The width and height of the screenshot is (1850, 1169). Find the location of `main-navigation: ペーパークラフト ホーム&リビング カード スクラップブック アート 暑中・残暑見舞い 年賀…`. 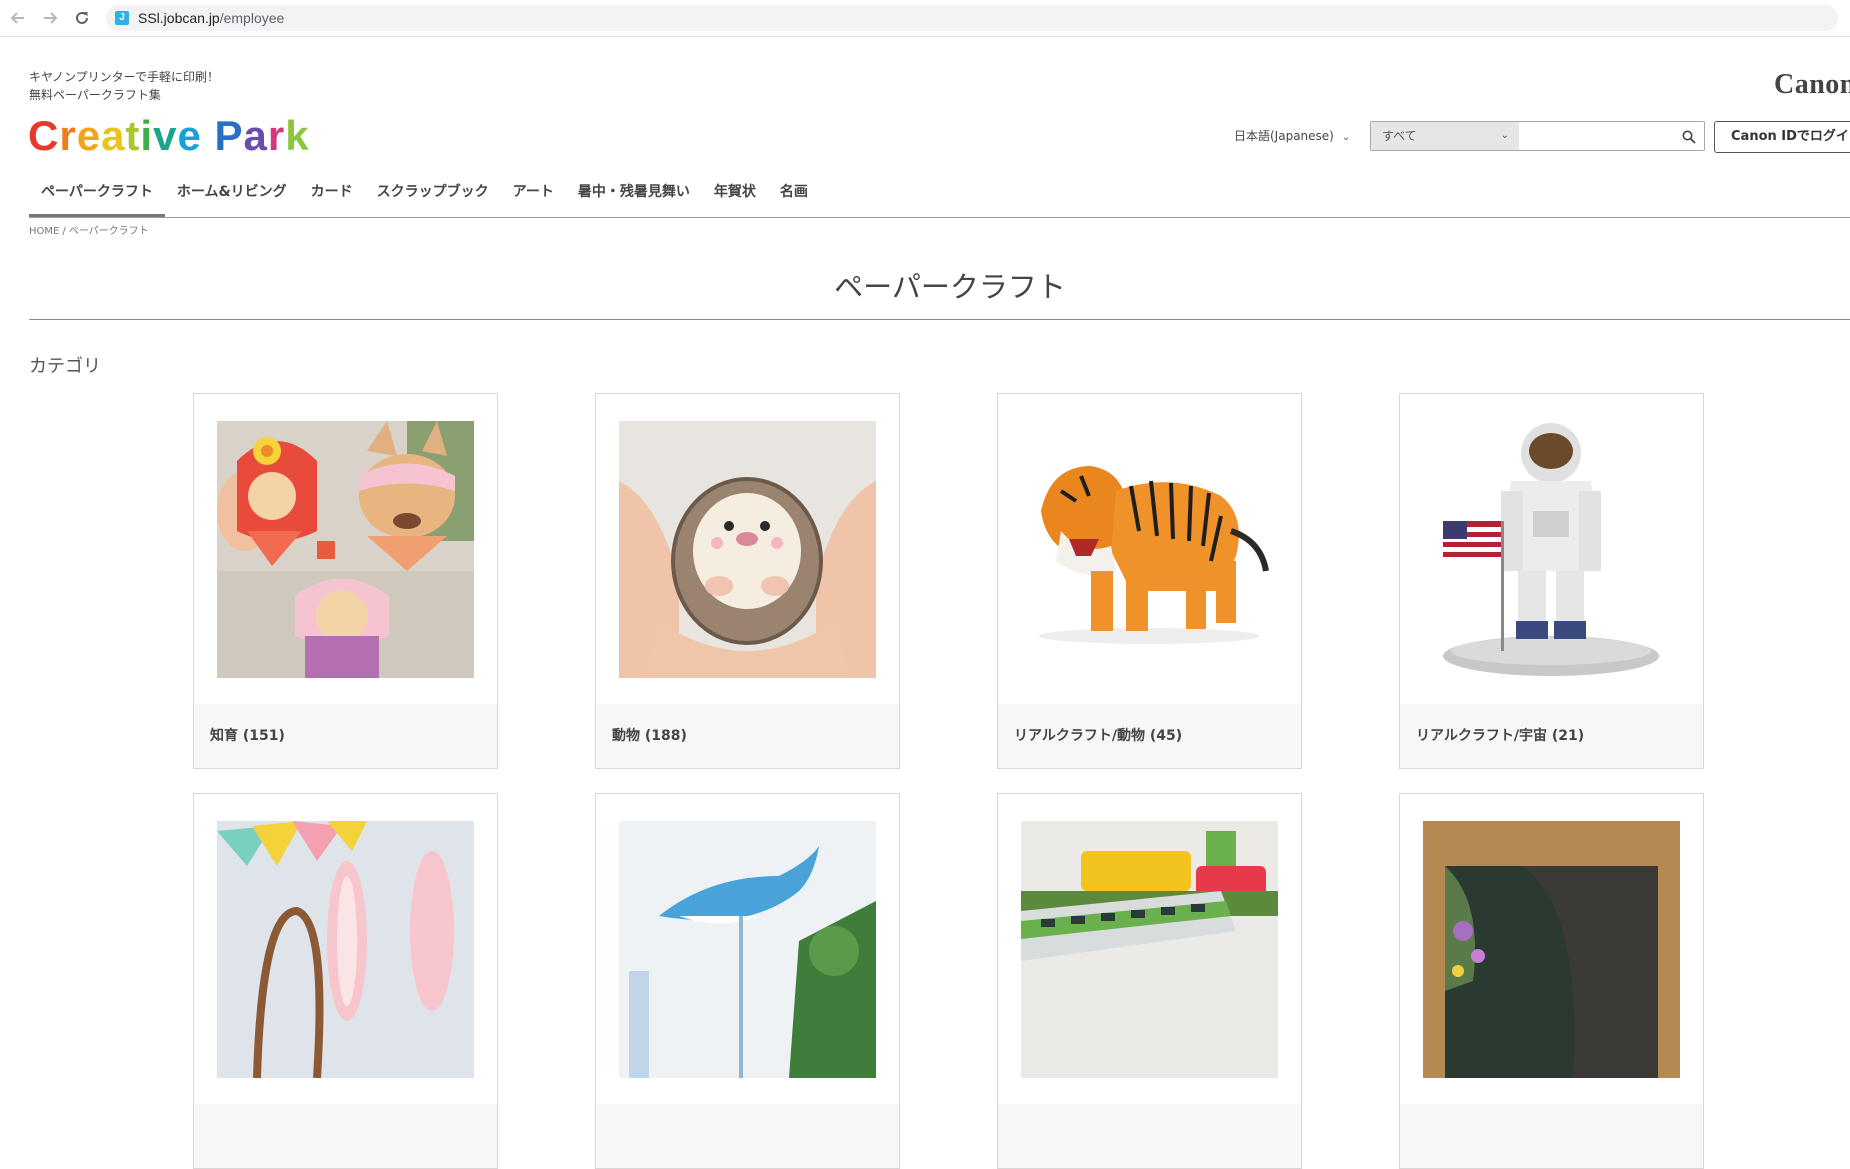

main-navigation: ペーパークラフト ホーム&リビング カード スクラップブック アート 暑中・残暑見舞い 年賀… is located at coordinates (424, 199).